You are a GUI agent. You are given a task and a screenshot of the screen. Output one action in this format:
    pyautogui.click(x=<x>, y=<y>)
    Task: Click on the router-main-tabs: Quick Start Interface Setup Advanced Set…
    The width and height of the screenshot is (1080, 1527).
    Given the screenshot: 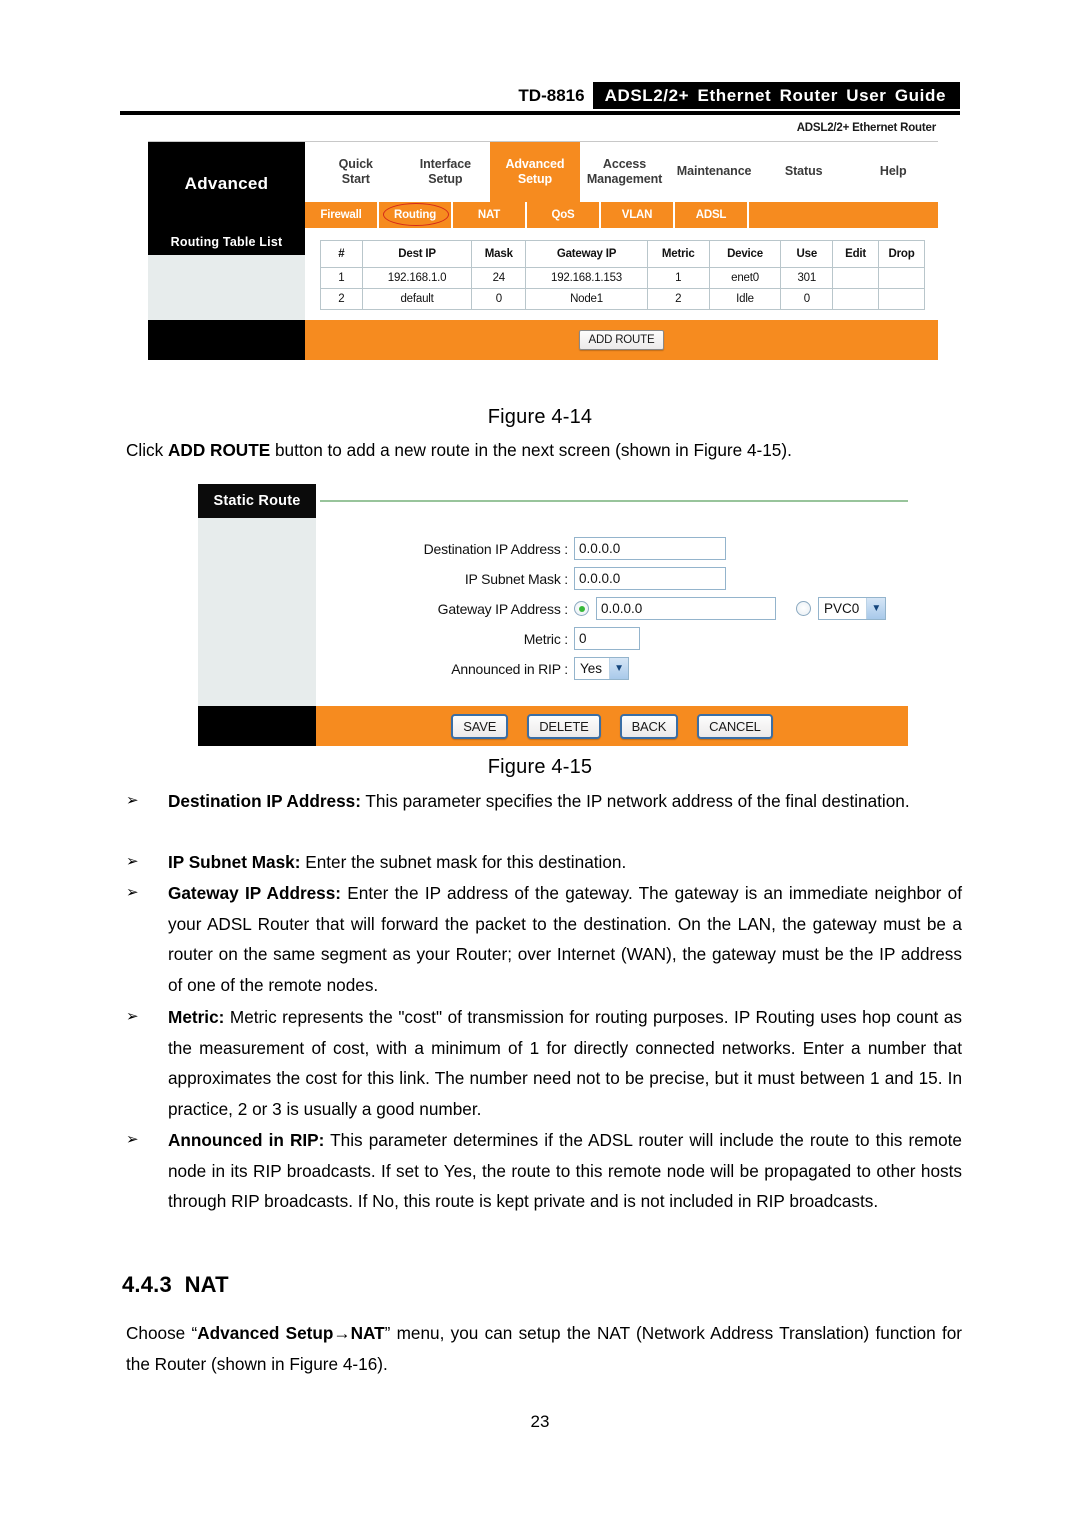 What is the action you would take?
    pyautogui.click(x=621, y=172)
    